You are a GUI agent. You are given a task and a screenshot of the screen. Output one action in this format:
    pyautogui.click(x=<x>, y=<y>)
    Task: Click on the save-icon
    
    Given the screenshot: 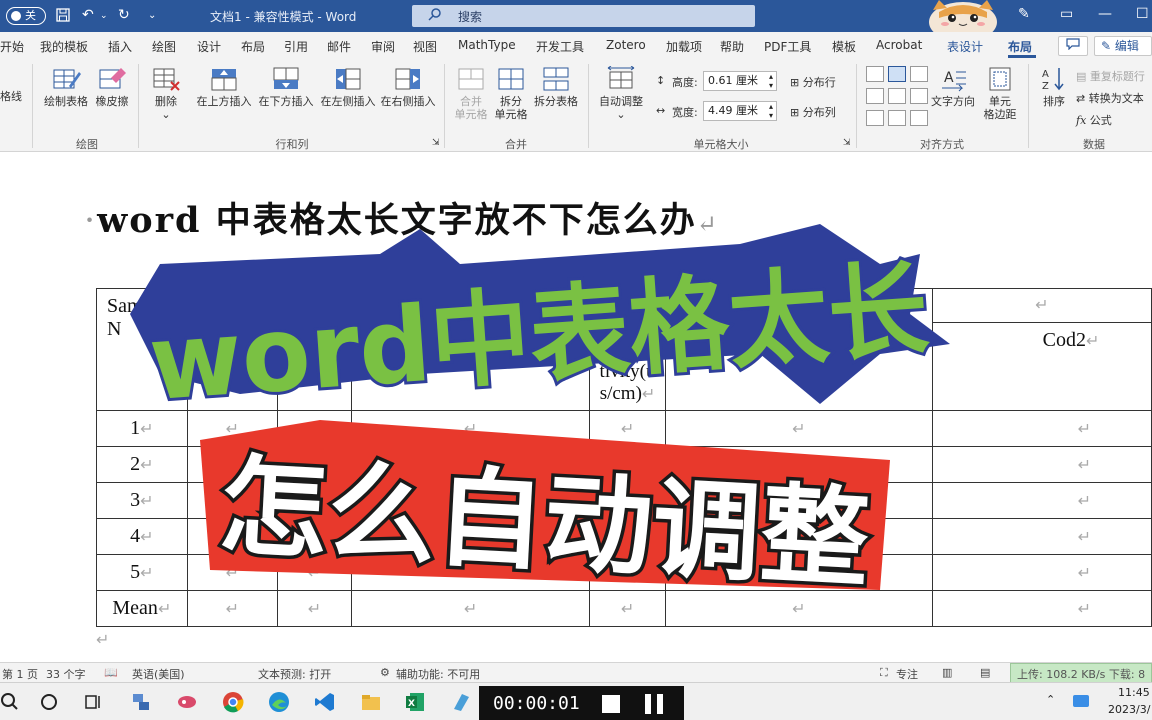 What is the action you would take?
    pyautogui.click(x=63, y=17)
    